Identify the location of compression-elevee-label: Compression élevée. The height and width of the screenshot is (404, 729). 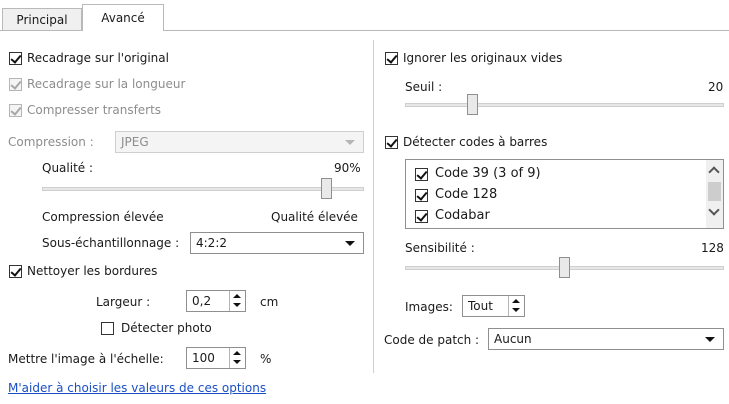
(103, 217).